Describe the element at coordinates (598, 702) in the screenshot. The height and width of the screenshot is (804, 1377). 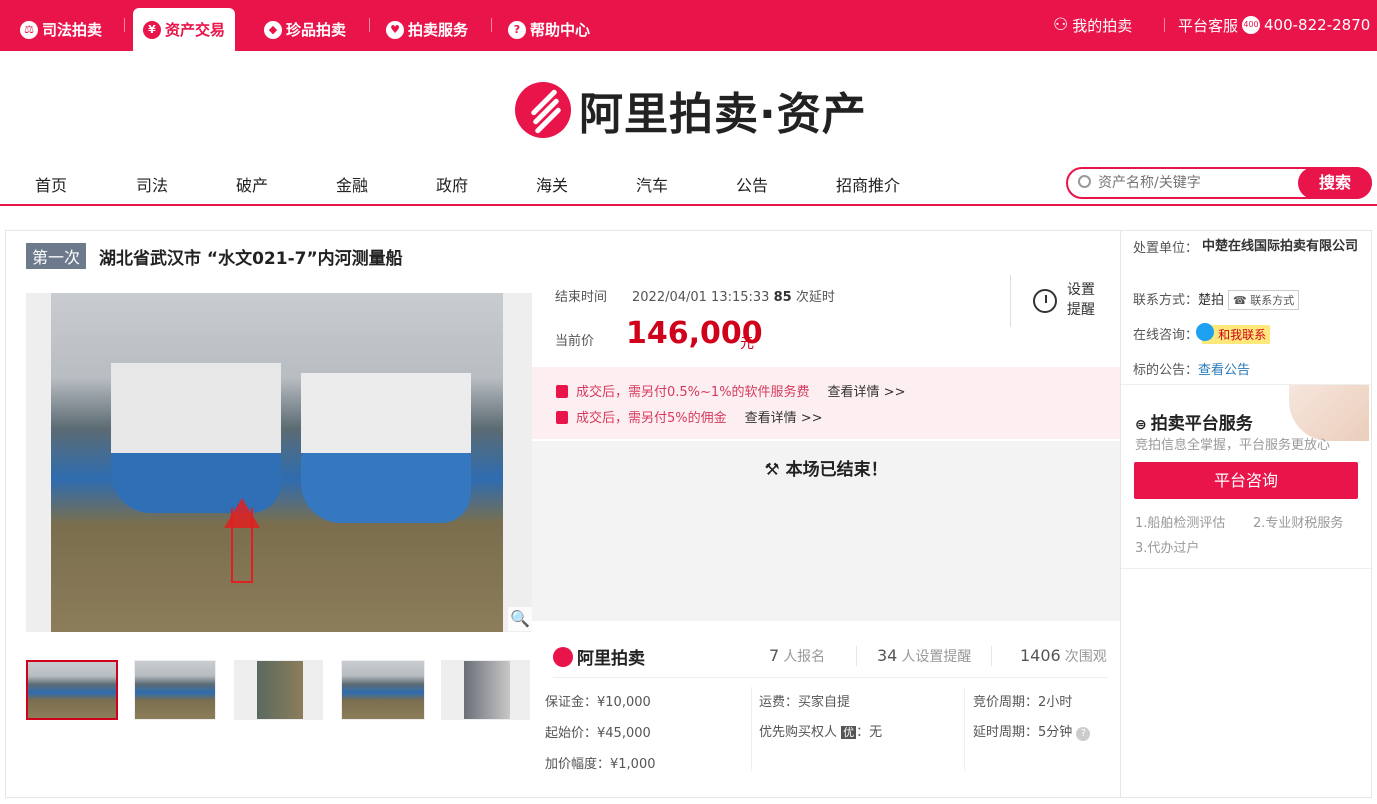
I see `deposit: 保证金：¥10,000` at that location.